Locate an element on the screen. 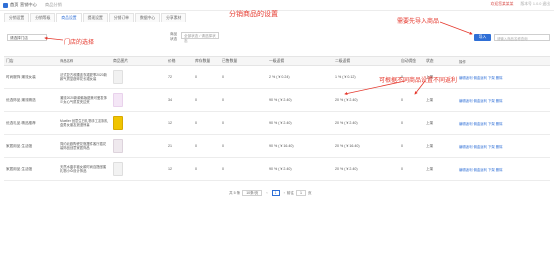  arrow-to-store-select is located at coordinates (54, 38).